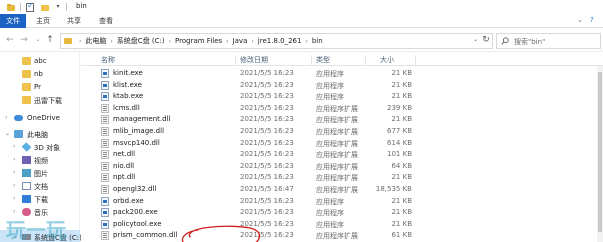 Image resolution: width=603 pixels, height=242 pixels. I want to click on file-type: 应用程序, so click(330, 97).